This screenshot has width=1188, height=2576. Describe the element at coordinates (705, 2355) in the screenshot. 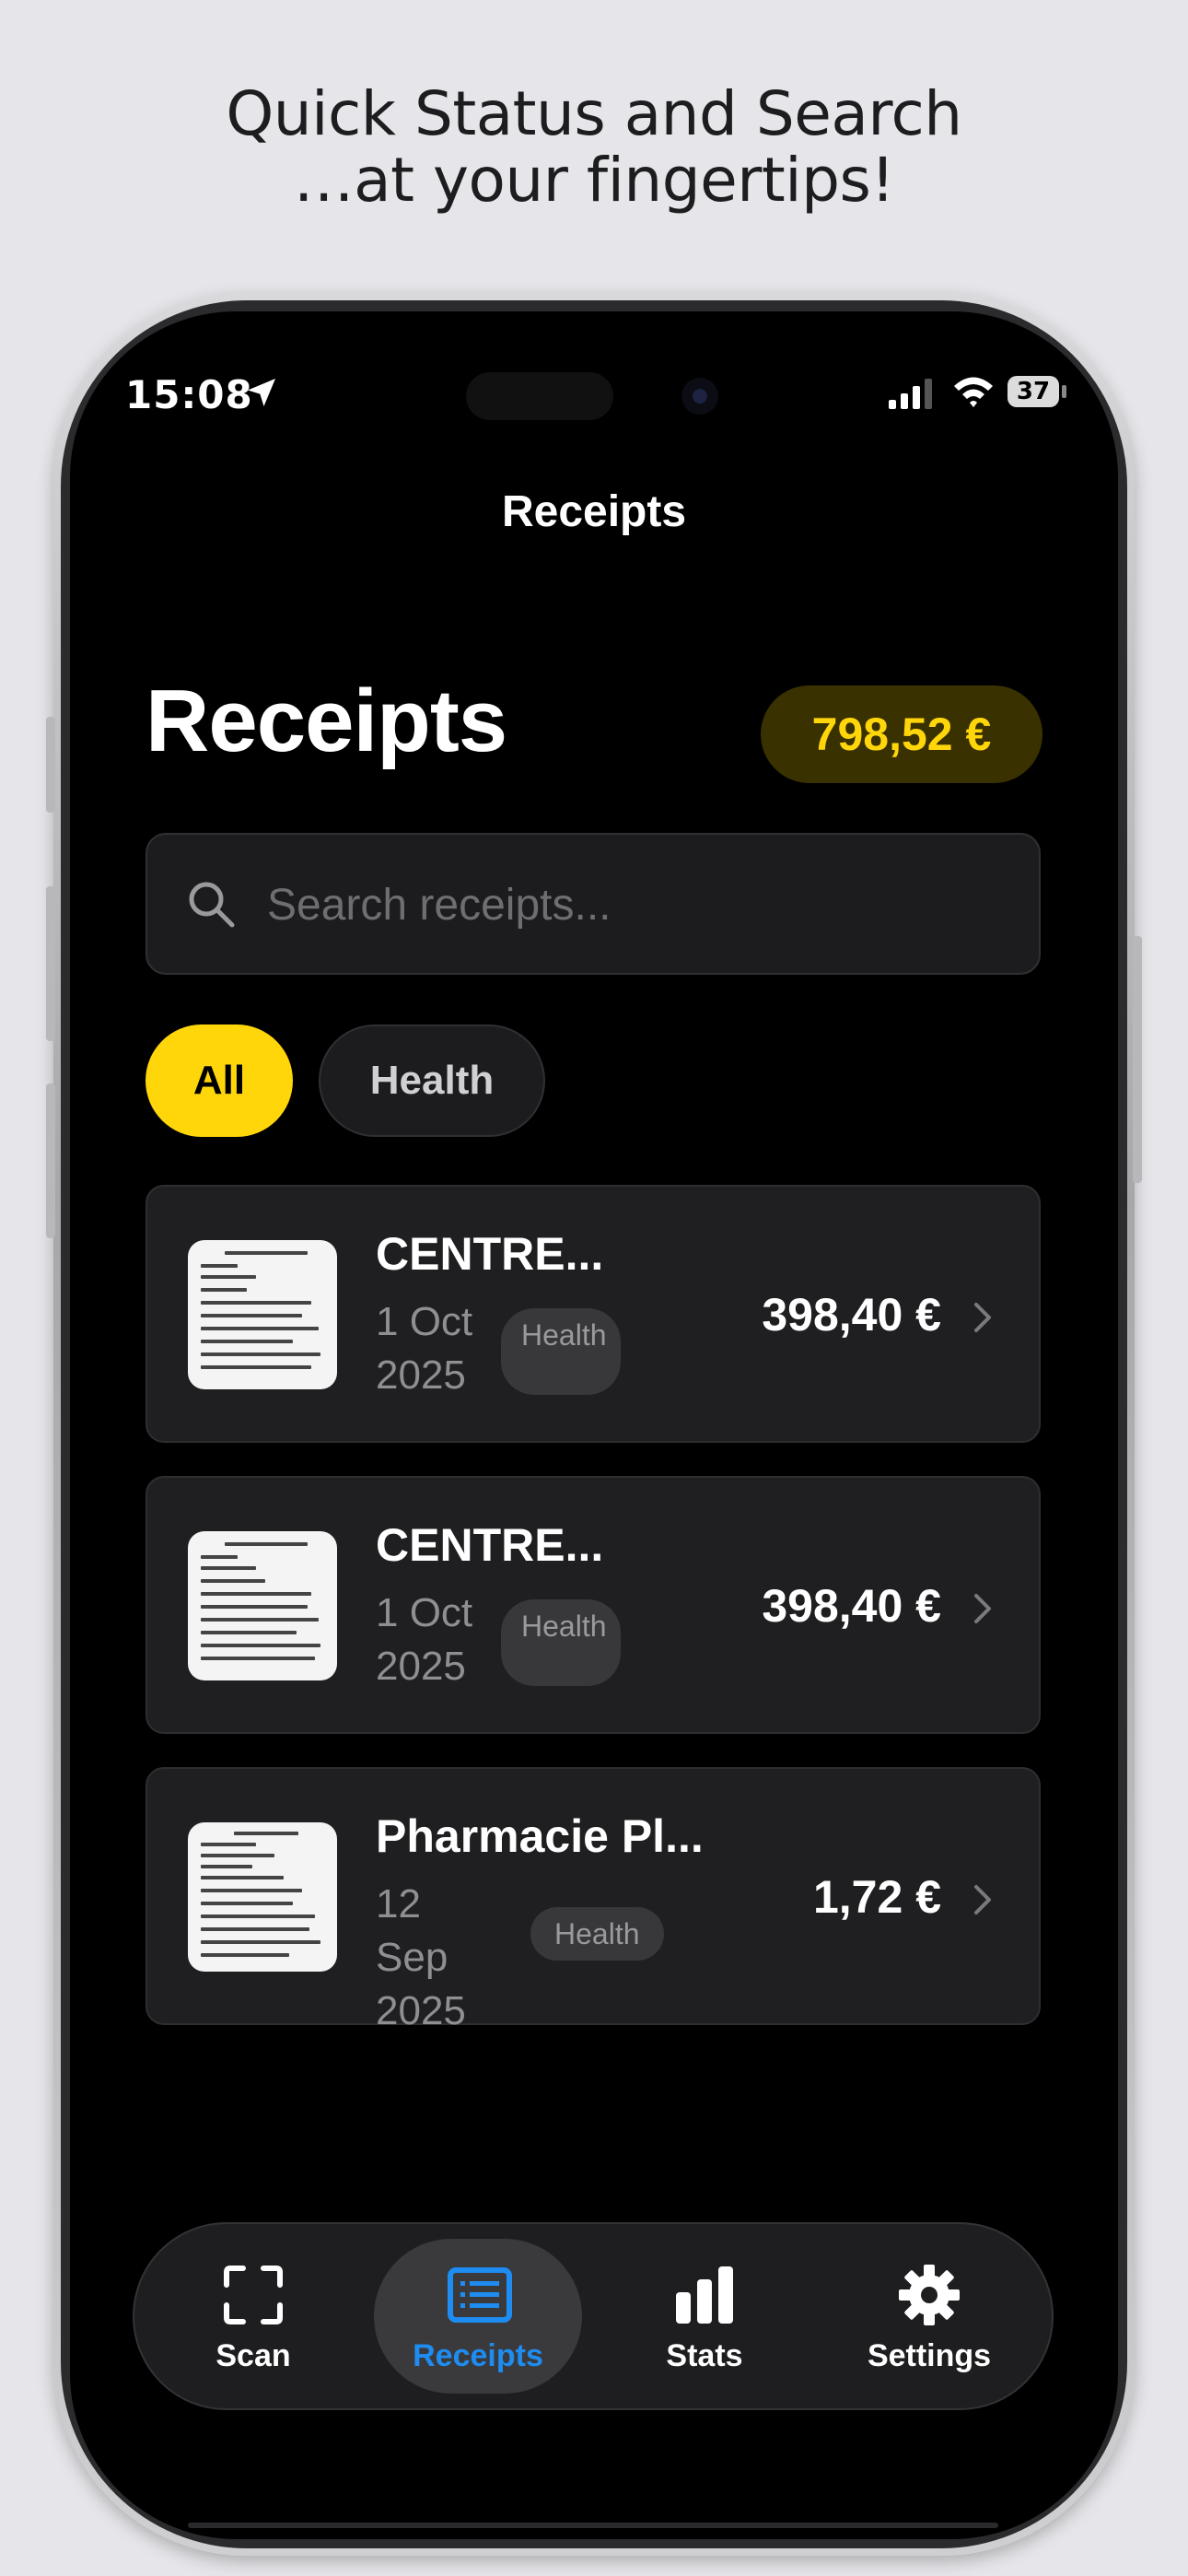

I see `tab-label: Stats` at that location.